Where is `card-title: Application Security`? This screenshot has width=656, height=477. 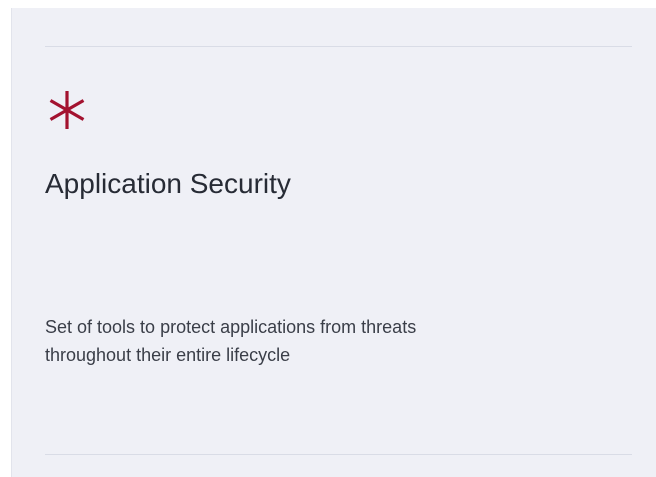
card-title: Application Security is located at coordinates (168, 183).